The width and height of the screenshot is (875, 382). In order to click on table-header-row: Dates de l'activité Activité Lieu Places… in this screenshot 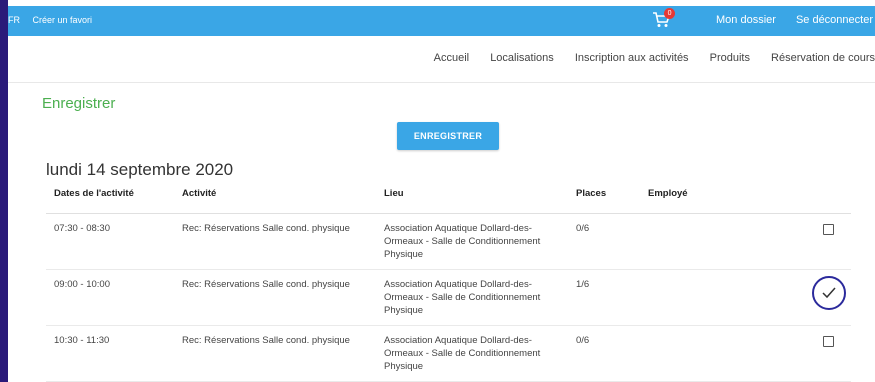, I will do `click(448, 199)`.